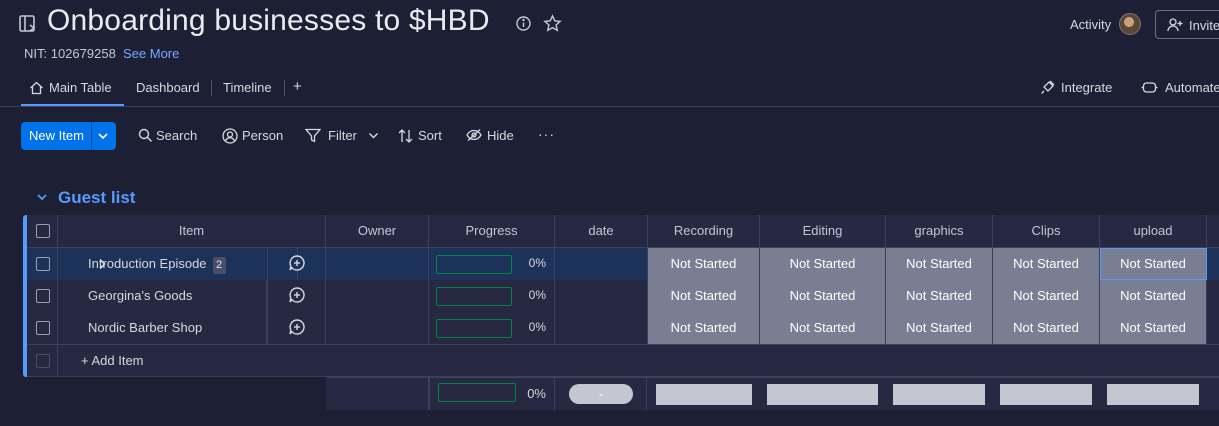  I want to click on robot-icon, so click(1149, 87).